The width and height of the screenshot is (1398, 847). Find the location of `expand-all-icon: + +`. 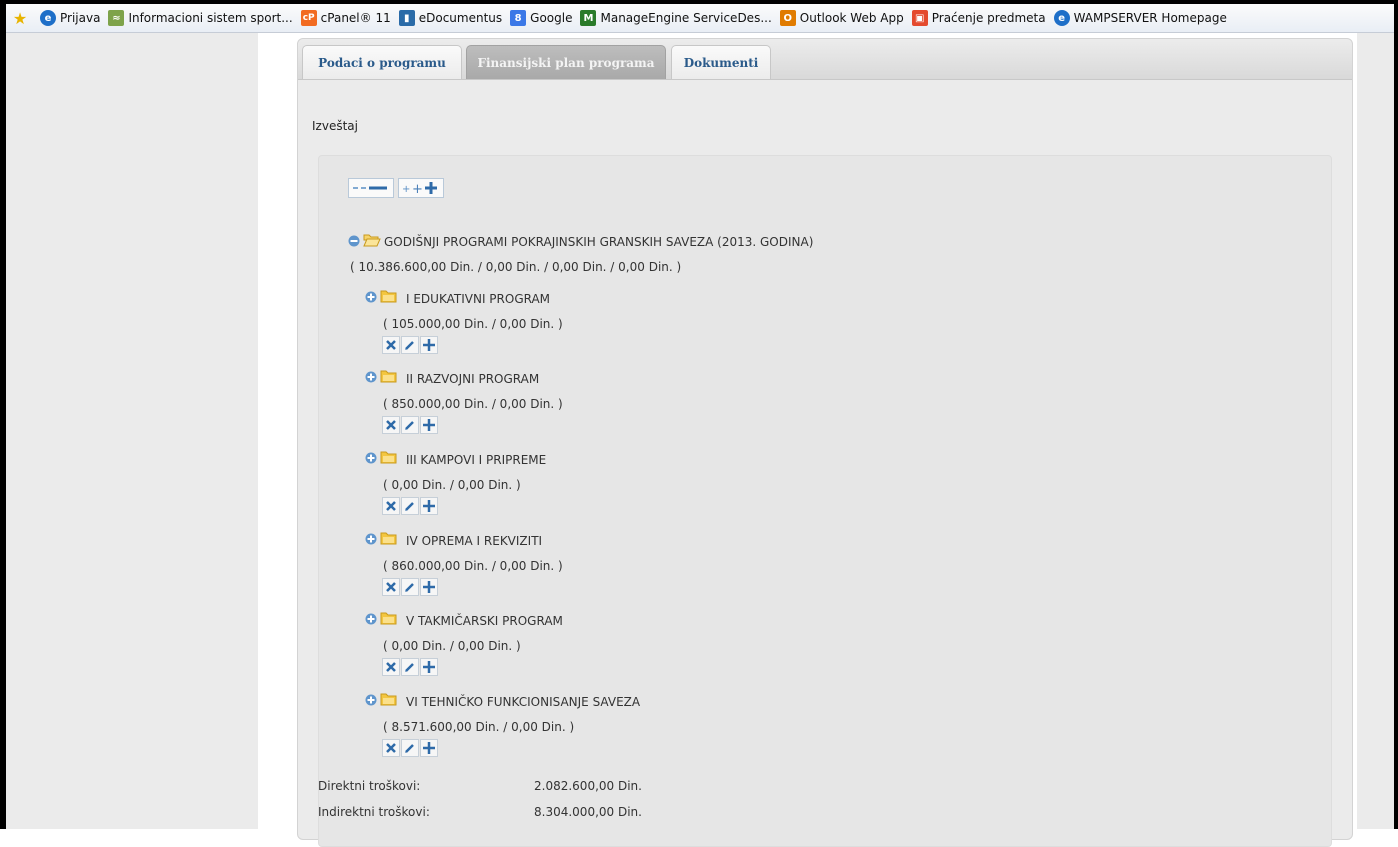

expand-all-icon: + + is located at coordinates (419, 189).